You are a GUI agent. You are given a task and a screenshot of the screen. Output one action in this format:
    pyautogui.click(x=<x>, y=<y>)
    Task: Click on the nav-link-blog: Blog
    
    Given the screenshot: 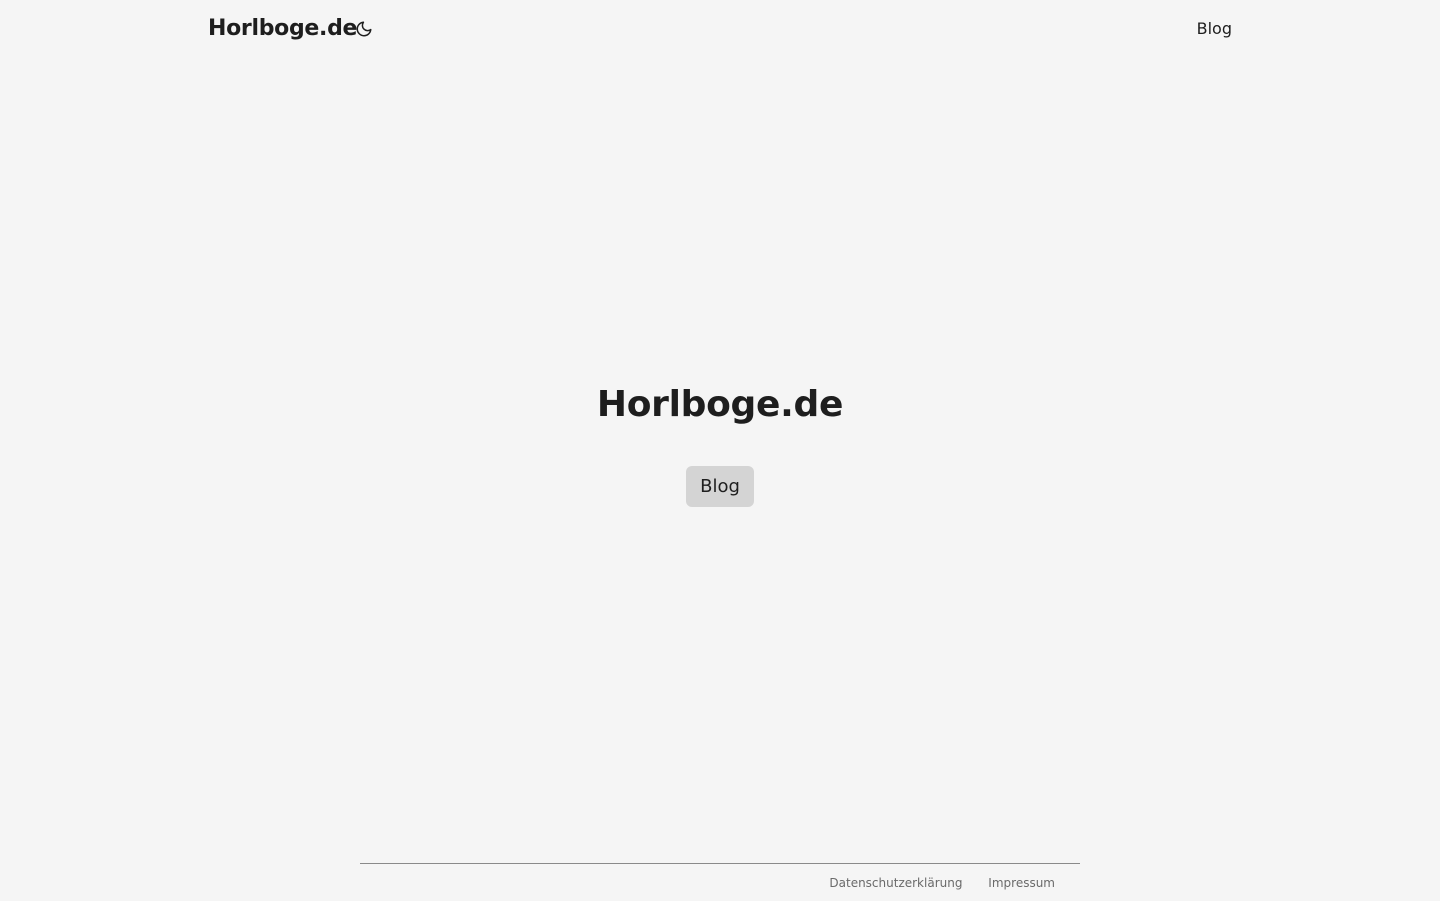 What is the action you would take?
    pyautogui.click(x=1214, y=29)
    